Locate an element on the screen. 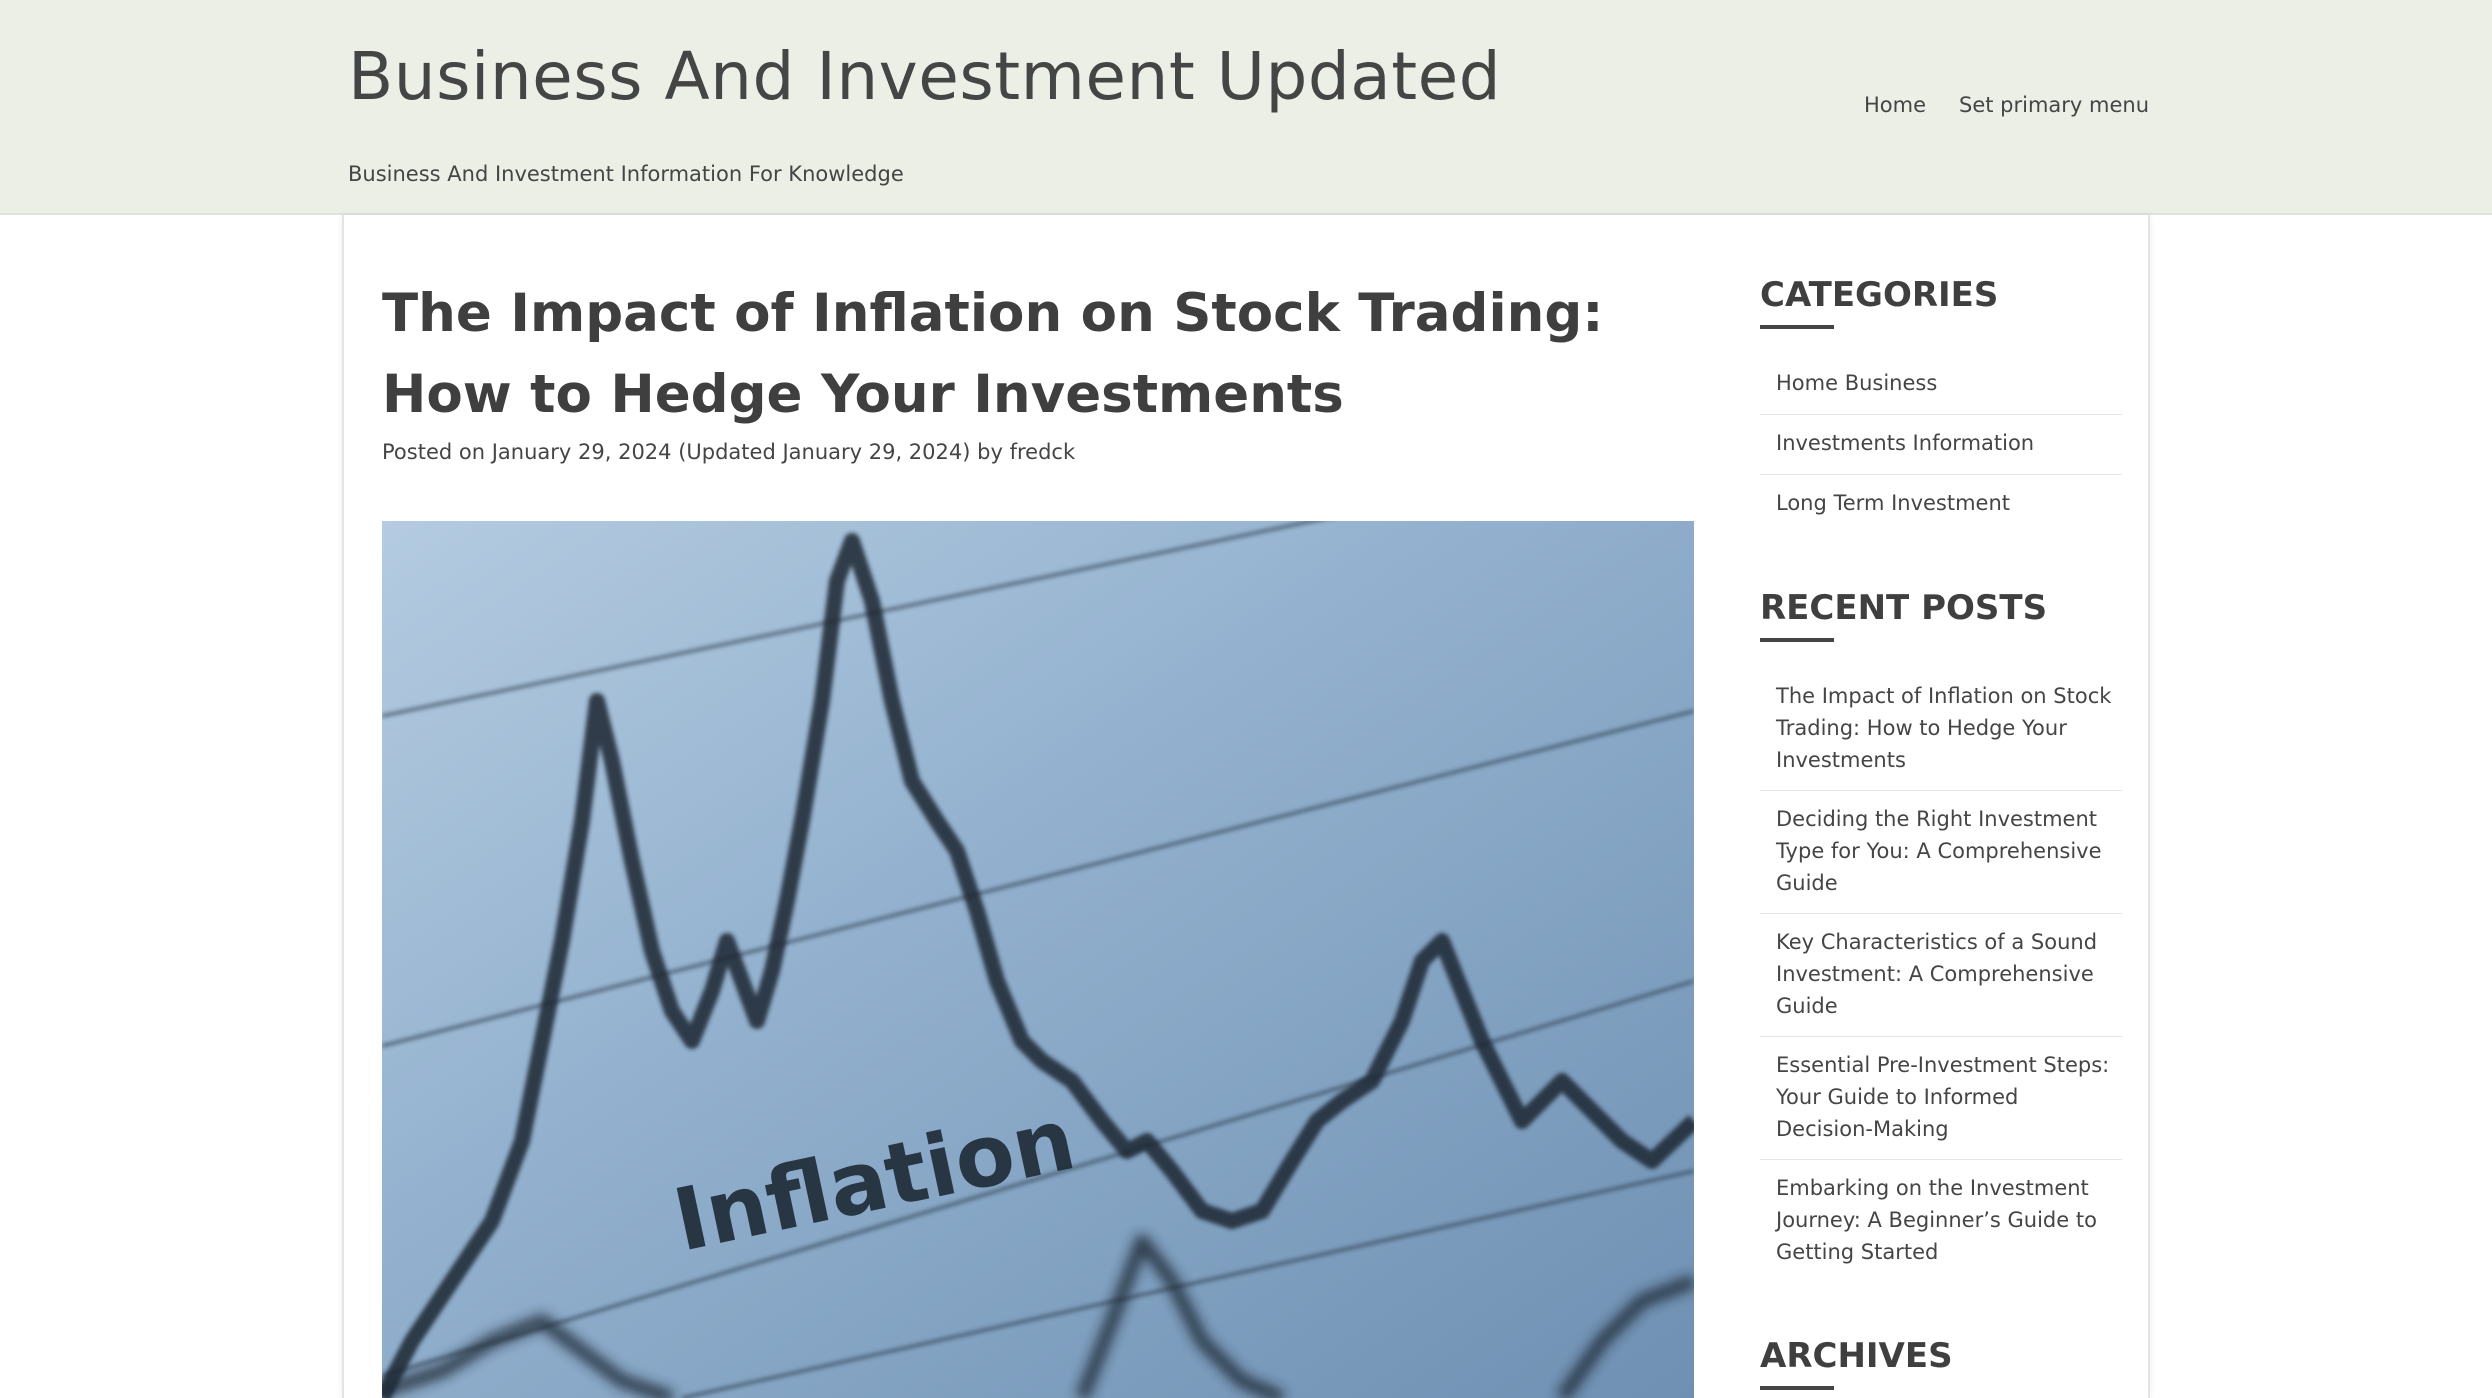 Image resolution: width=2492 pixels, height=1398 pixels. category-item: Long Term Investment is located at coordinates (1941, 504).